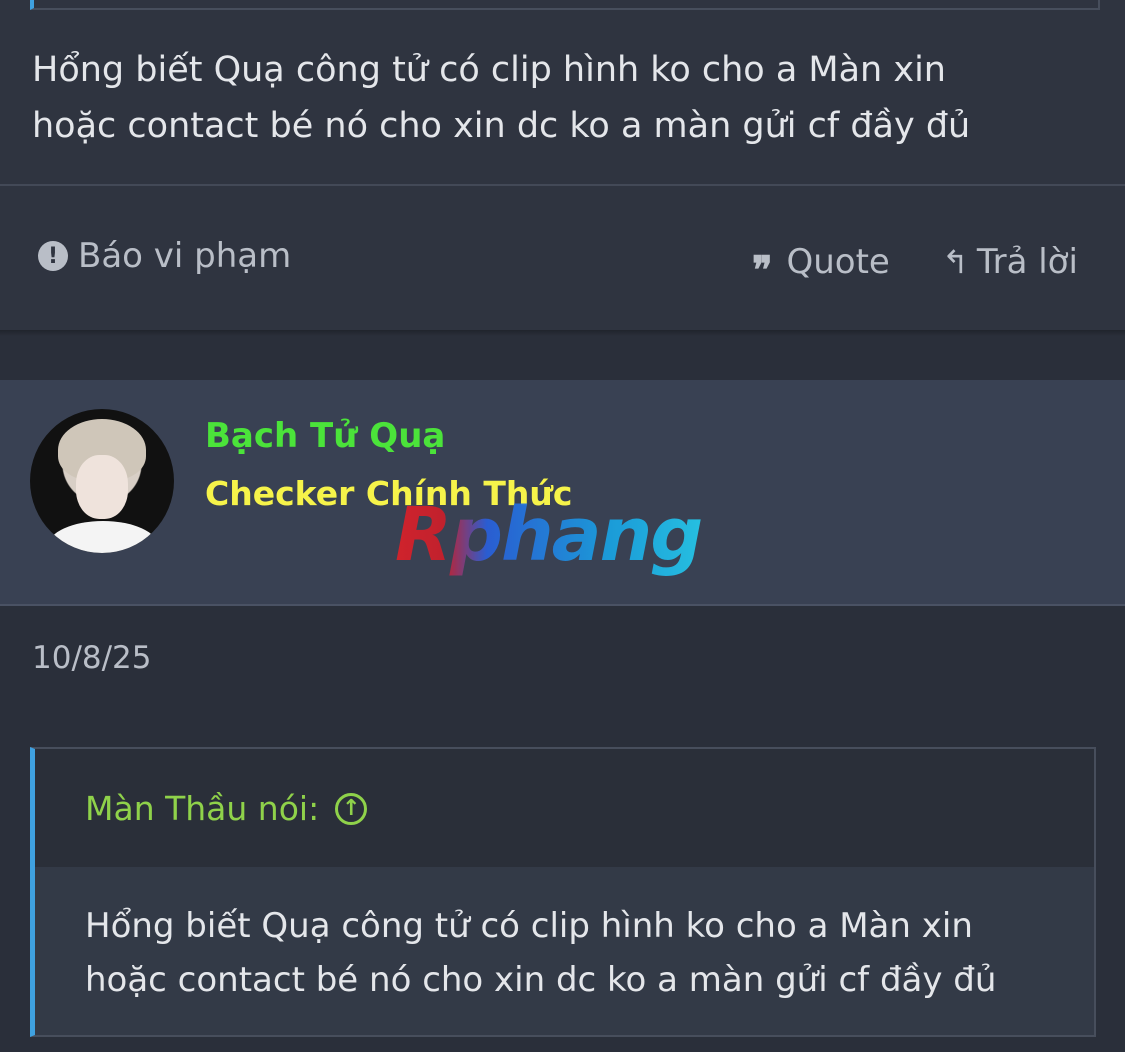  Describe the element at coordinates (102, 481) in the screenshot. I see `avatar` at that location.